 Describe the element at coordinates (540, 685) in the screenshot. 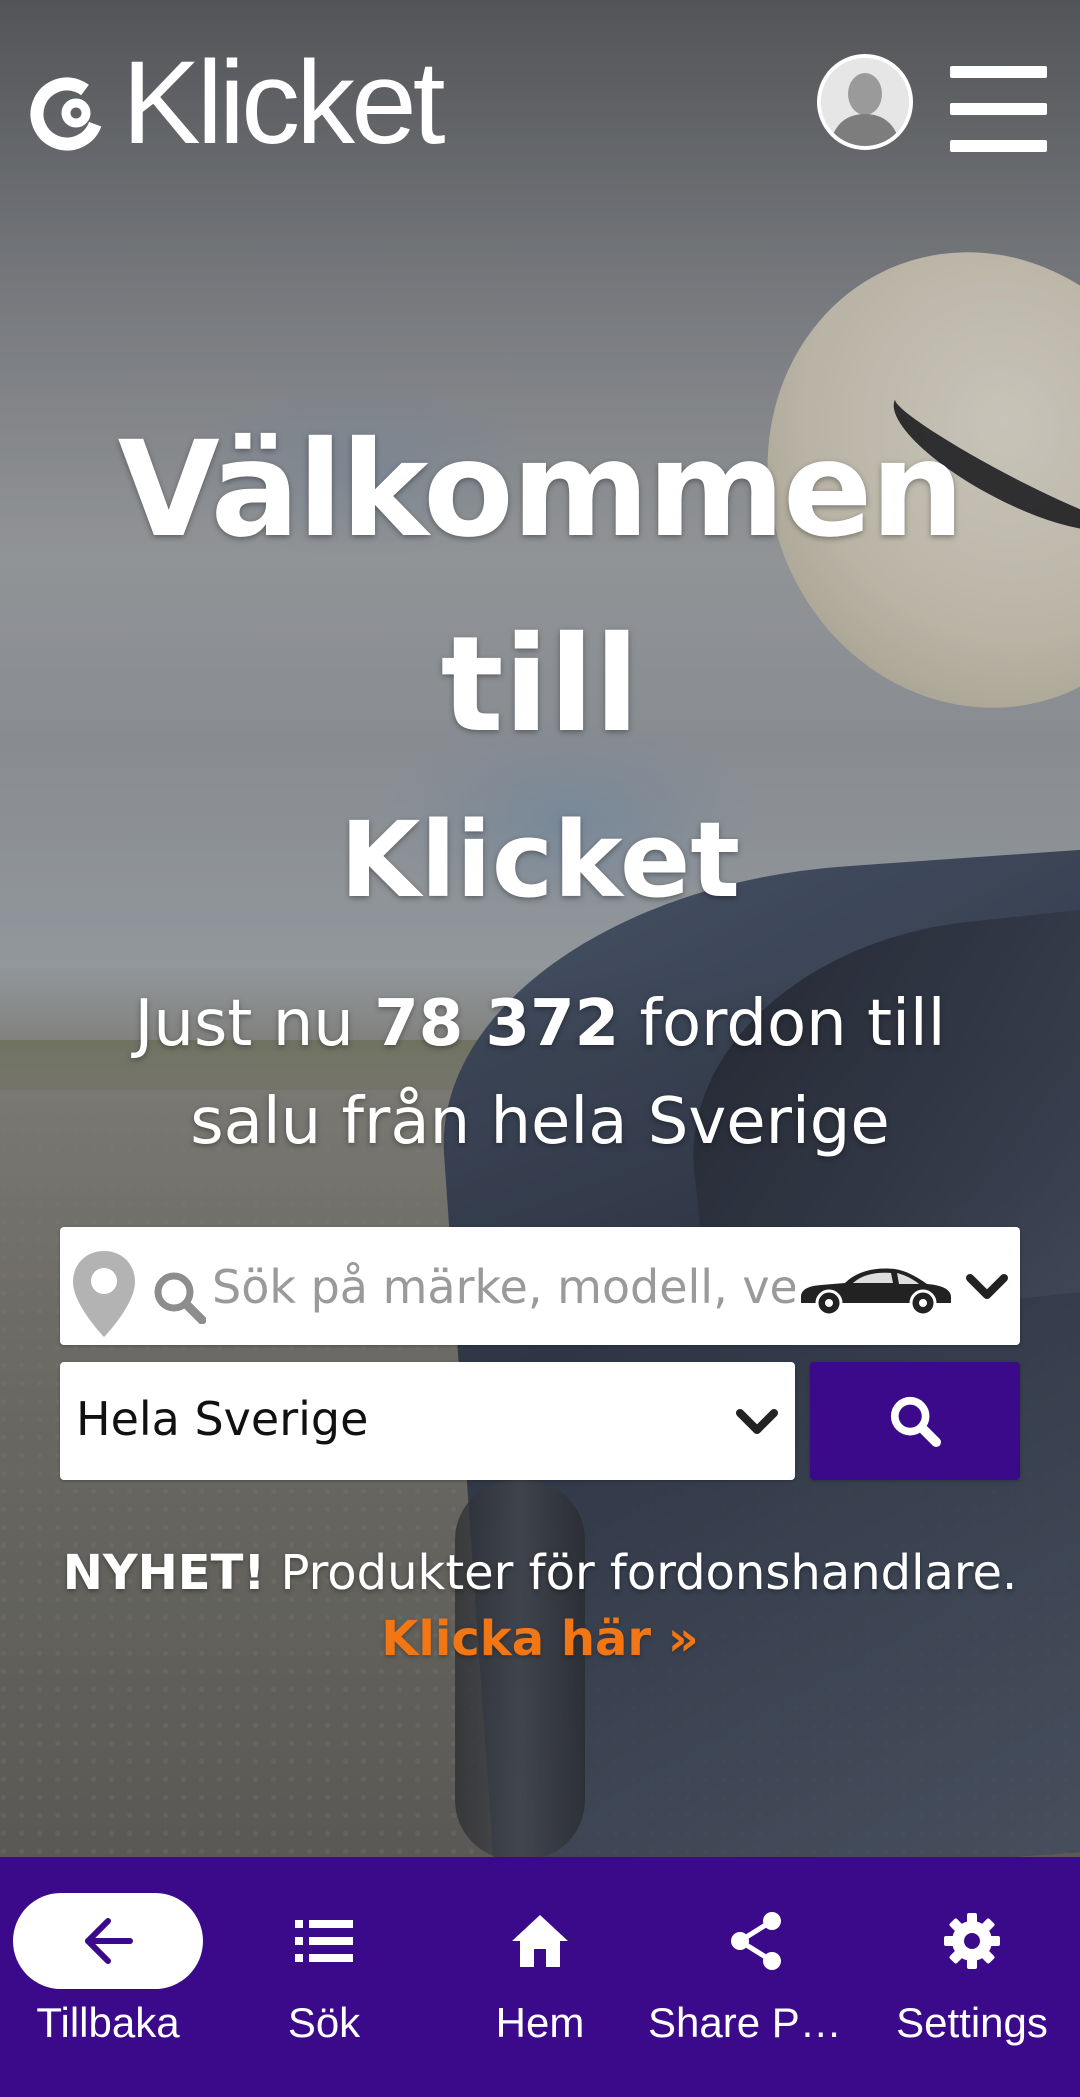

I see `welcome-title-line2: till` at that location.